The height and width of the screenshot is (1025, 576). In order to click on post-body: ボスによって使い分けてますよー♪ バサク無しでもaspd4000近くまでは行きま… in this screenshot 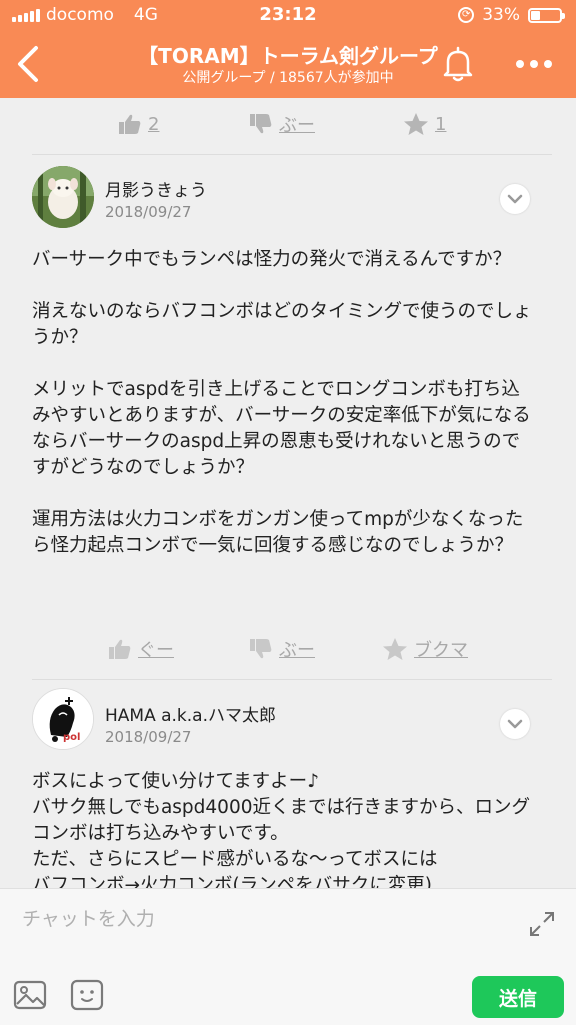, I will do `click(281, 829)`.